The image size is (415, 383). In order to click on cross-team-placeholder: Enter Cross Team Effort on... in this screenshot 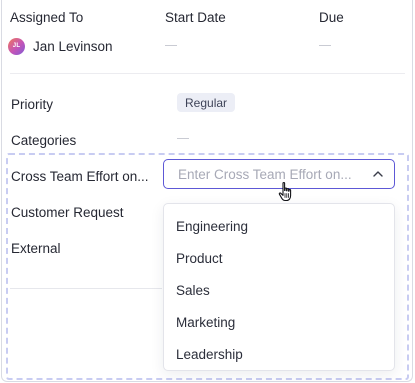, I will do `click(265, 174)`.